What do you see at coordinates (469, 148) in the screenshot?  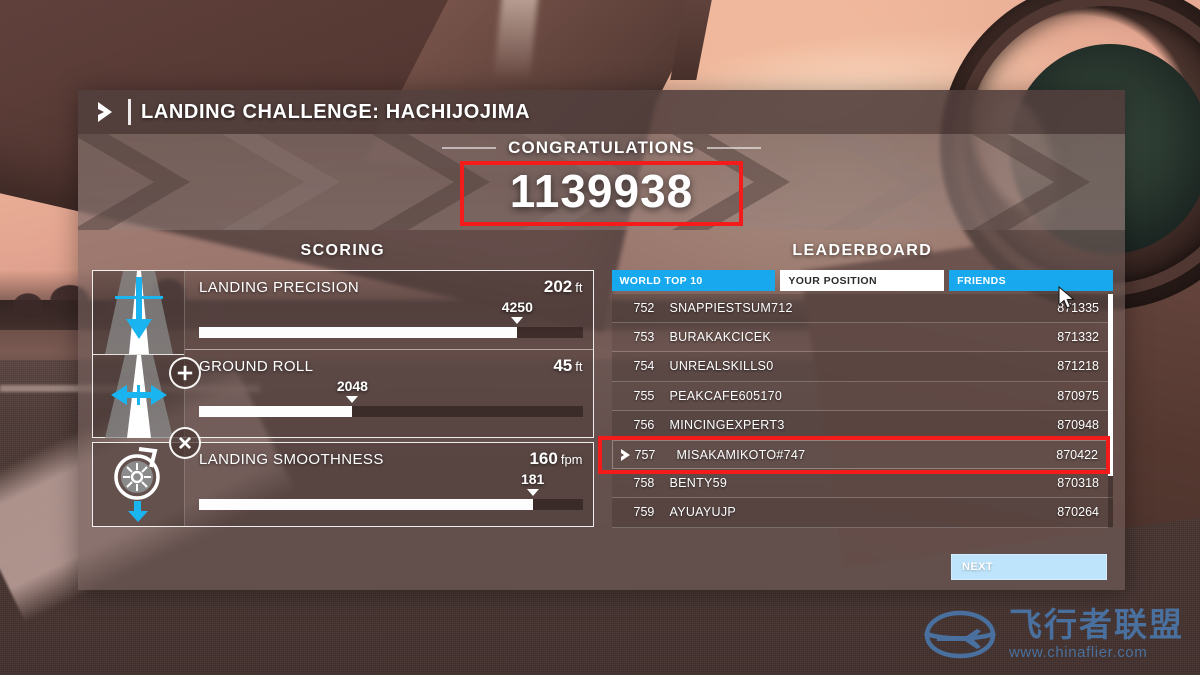 I see `congrats-rule-left` at bounding box center [469, 148].